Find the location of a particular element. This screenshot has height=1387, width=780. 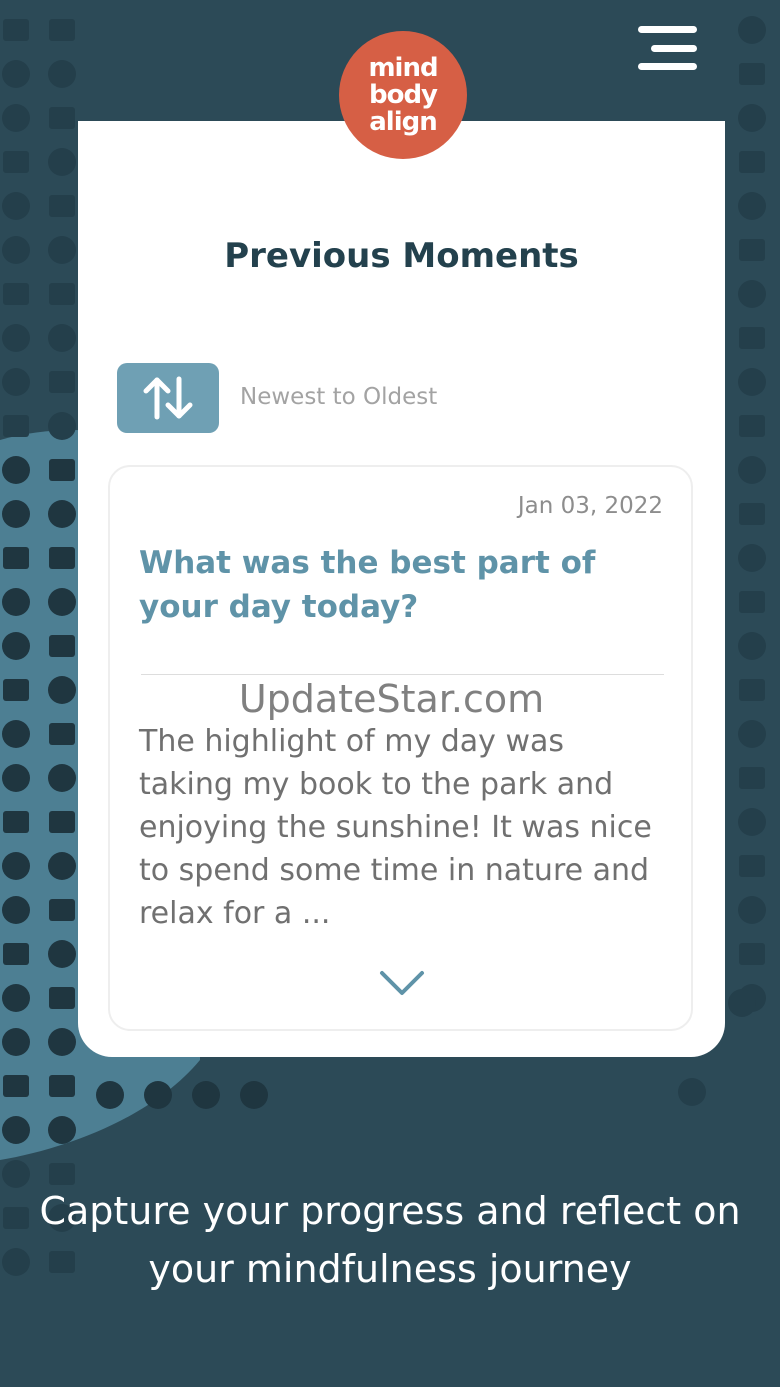

app-logo: mind body align is located at coordinates (403, 95).